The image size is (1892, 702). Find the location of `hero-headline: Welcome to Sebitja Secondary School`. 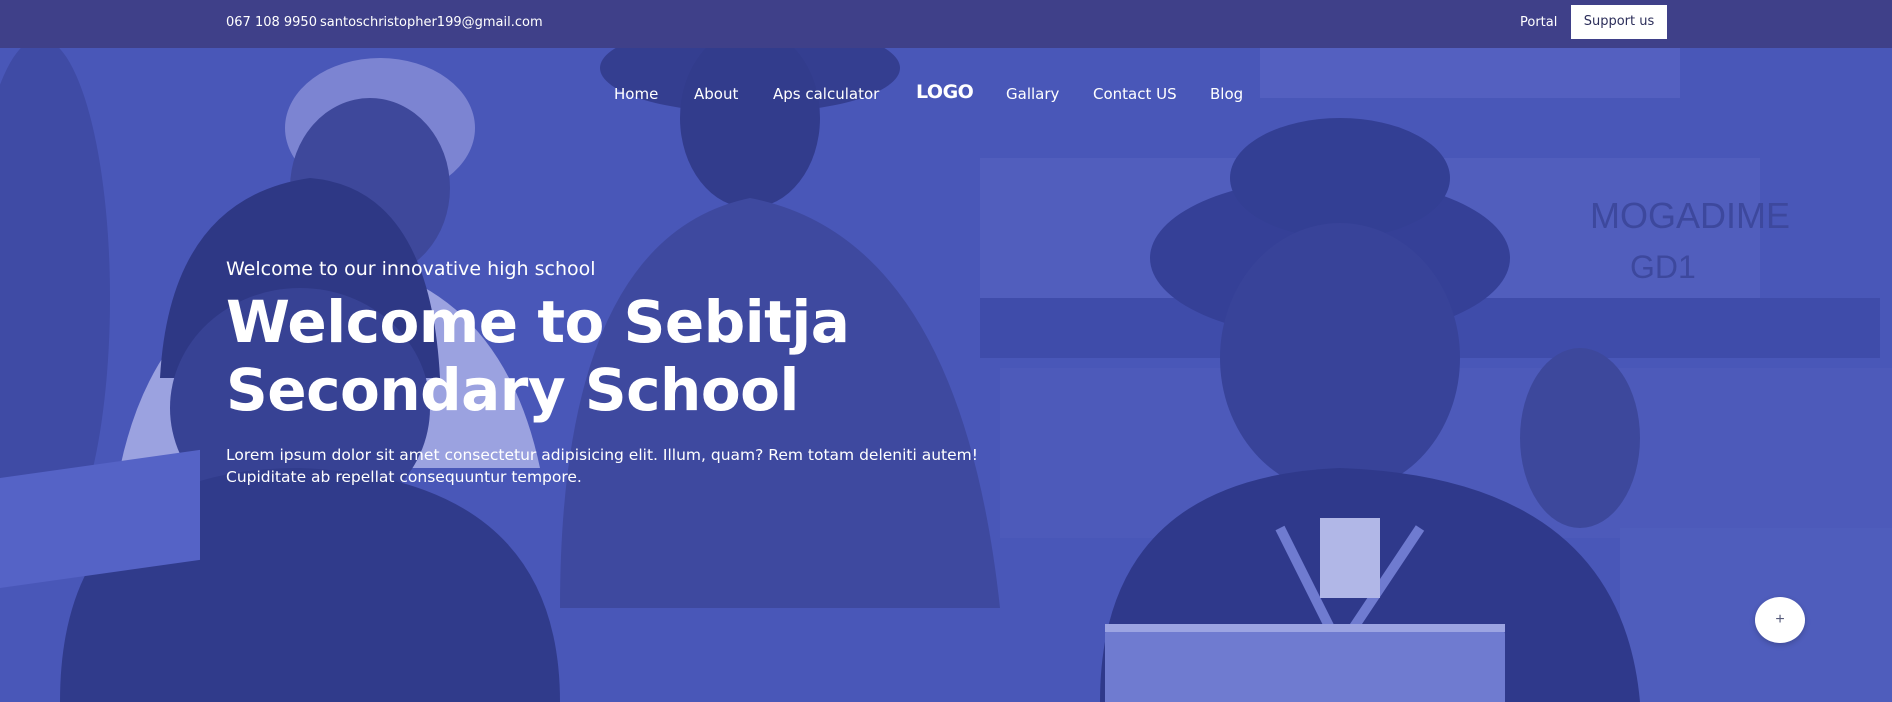

hero-headline: Welcome to Sebitja Secondary School is located at coordinates (626, 356).